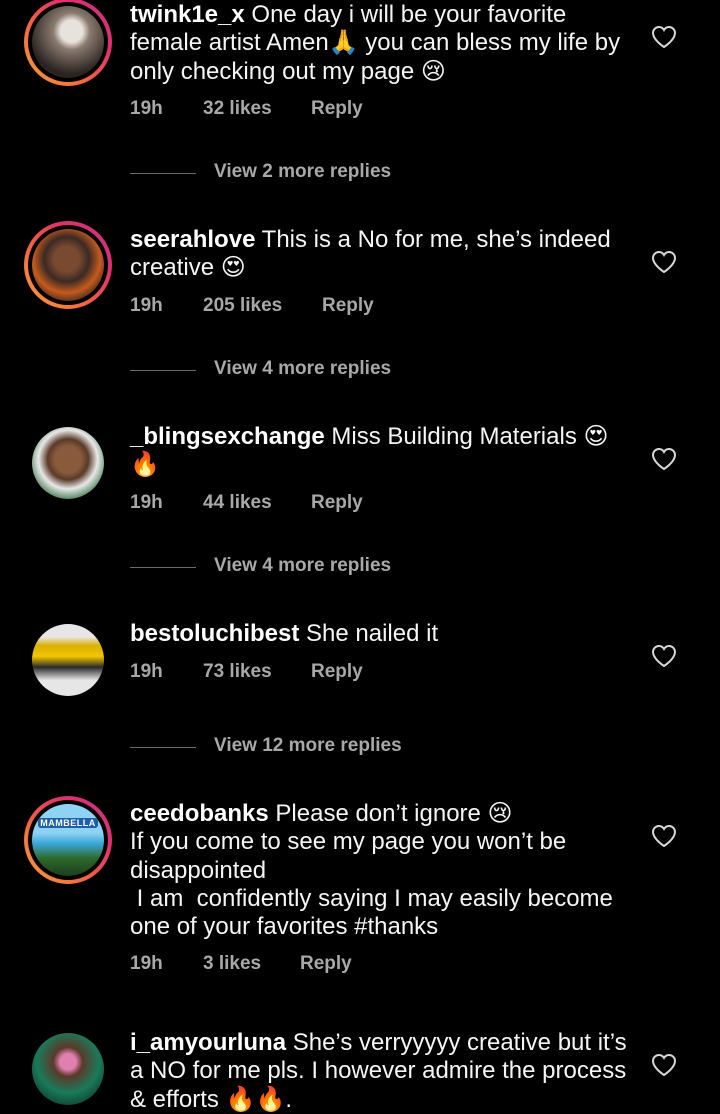 The height and width of the screenshot is (1114, 720). What do you see at coordinates (232, 964) in the screenshot?
I see `comment-likes: 3 likes` at bounding box center [232, 964].